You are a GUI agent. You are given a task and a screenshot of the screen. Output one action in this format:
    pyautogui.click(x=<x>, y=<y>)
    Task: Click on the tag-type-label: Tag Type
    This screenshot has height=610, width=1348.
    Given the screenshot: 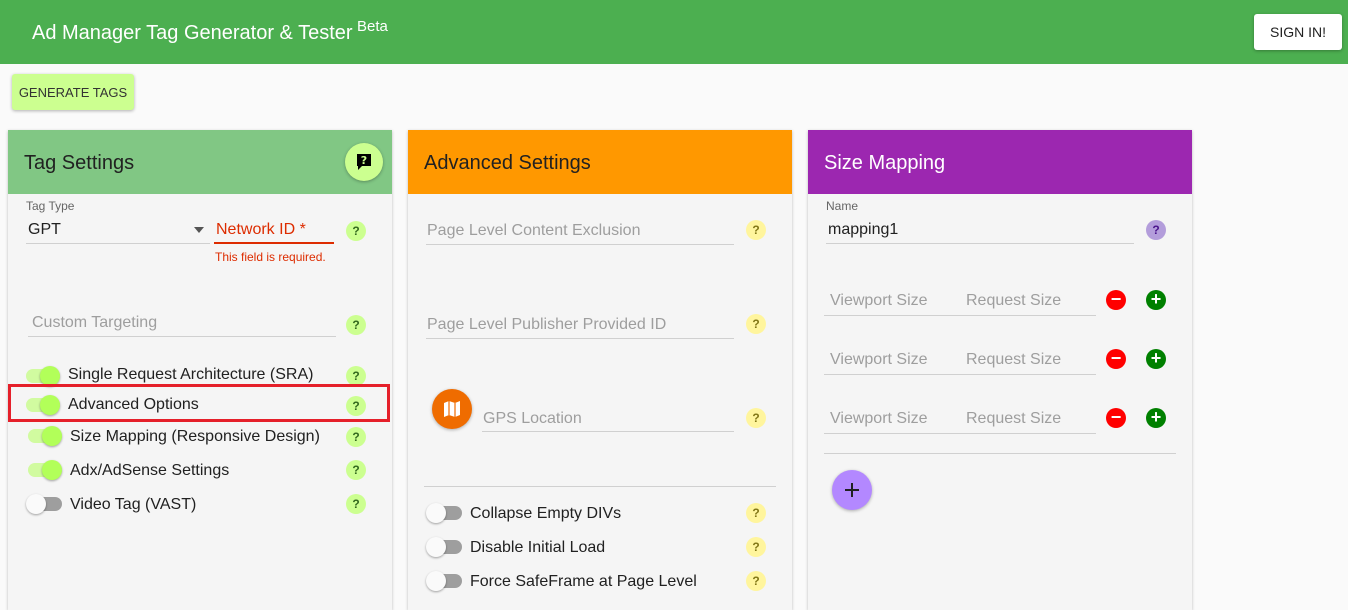 What is the action you would take?
    pyautogui.click(x=50, y=206)
    